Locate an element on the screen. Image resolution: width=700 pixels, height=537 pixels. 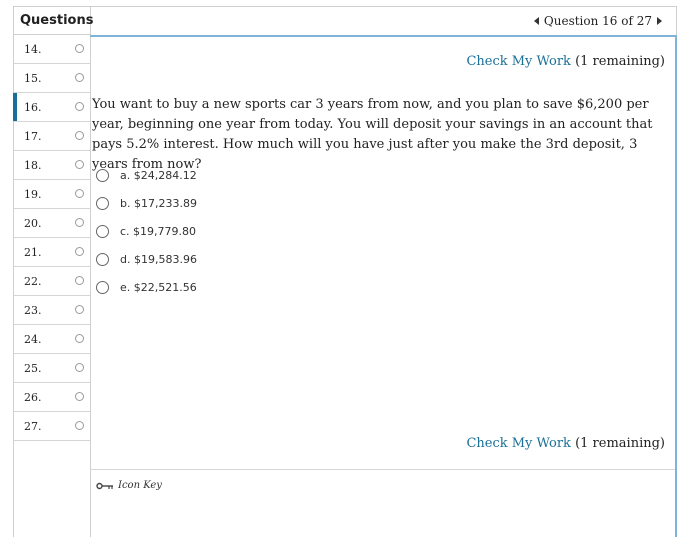
question-navigation: Question 16 of 27 is located at coordinates (597, 21).